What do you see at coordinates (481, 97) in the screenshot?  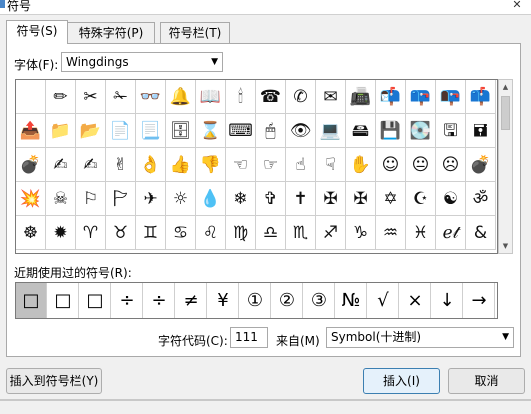 I see `symbol-cell: 📫` at bounding box center [481, 97].